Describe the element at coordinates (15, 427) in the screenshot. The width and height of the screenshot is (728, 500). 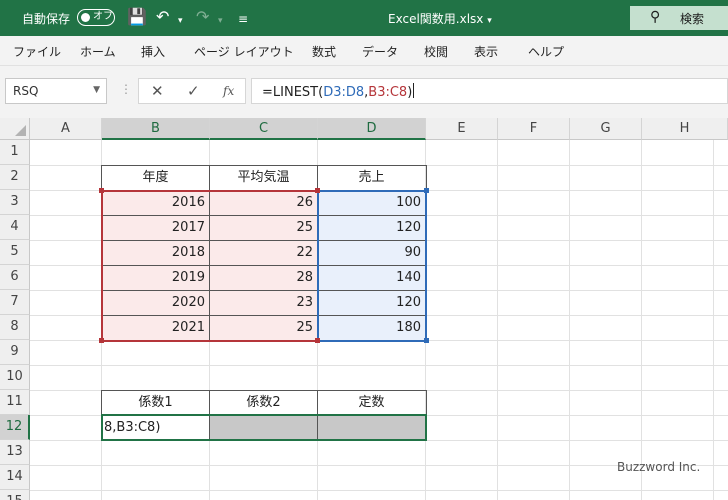
I see `row-header-12: 12` at that location.